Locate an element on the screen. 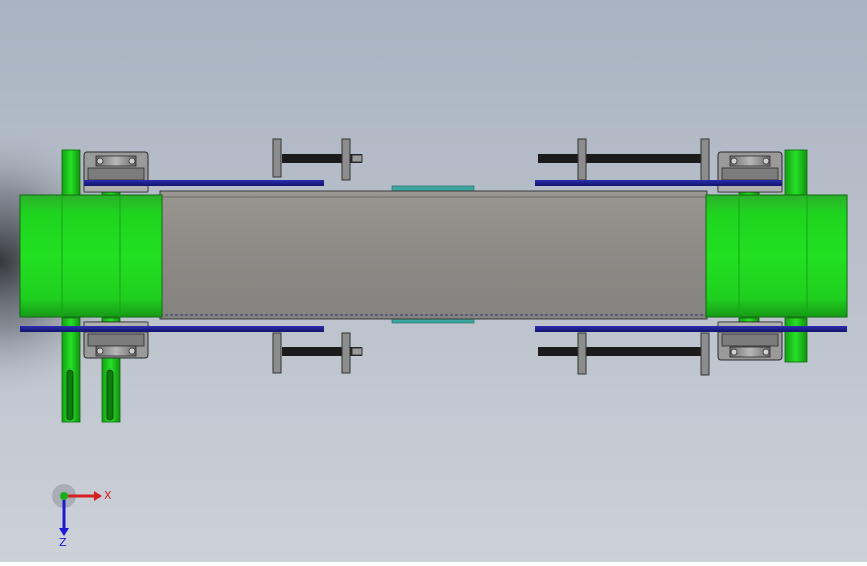 The image size is (867, 566). y-axis-dot is located at coordinates (64, 496).